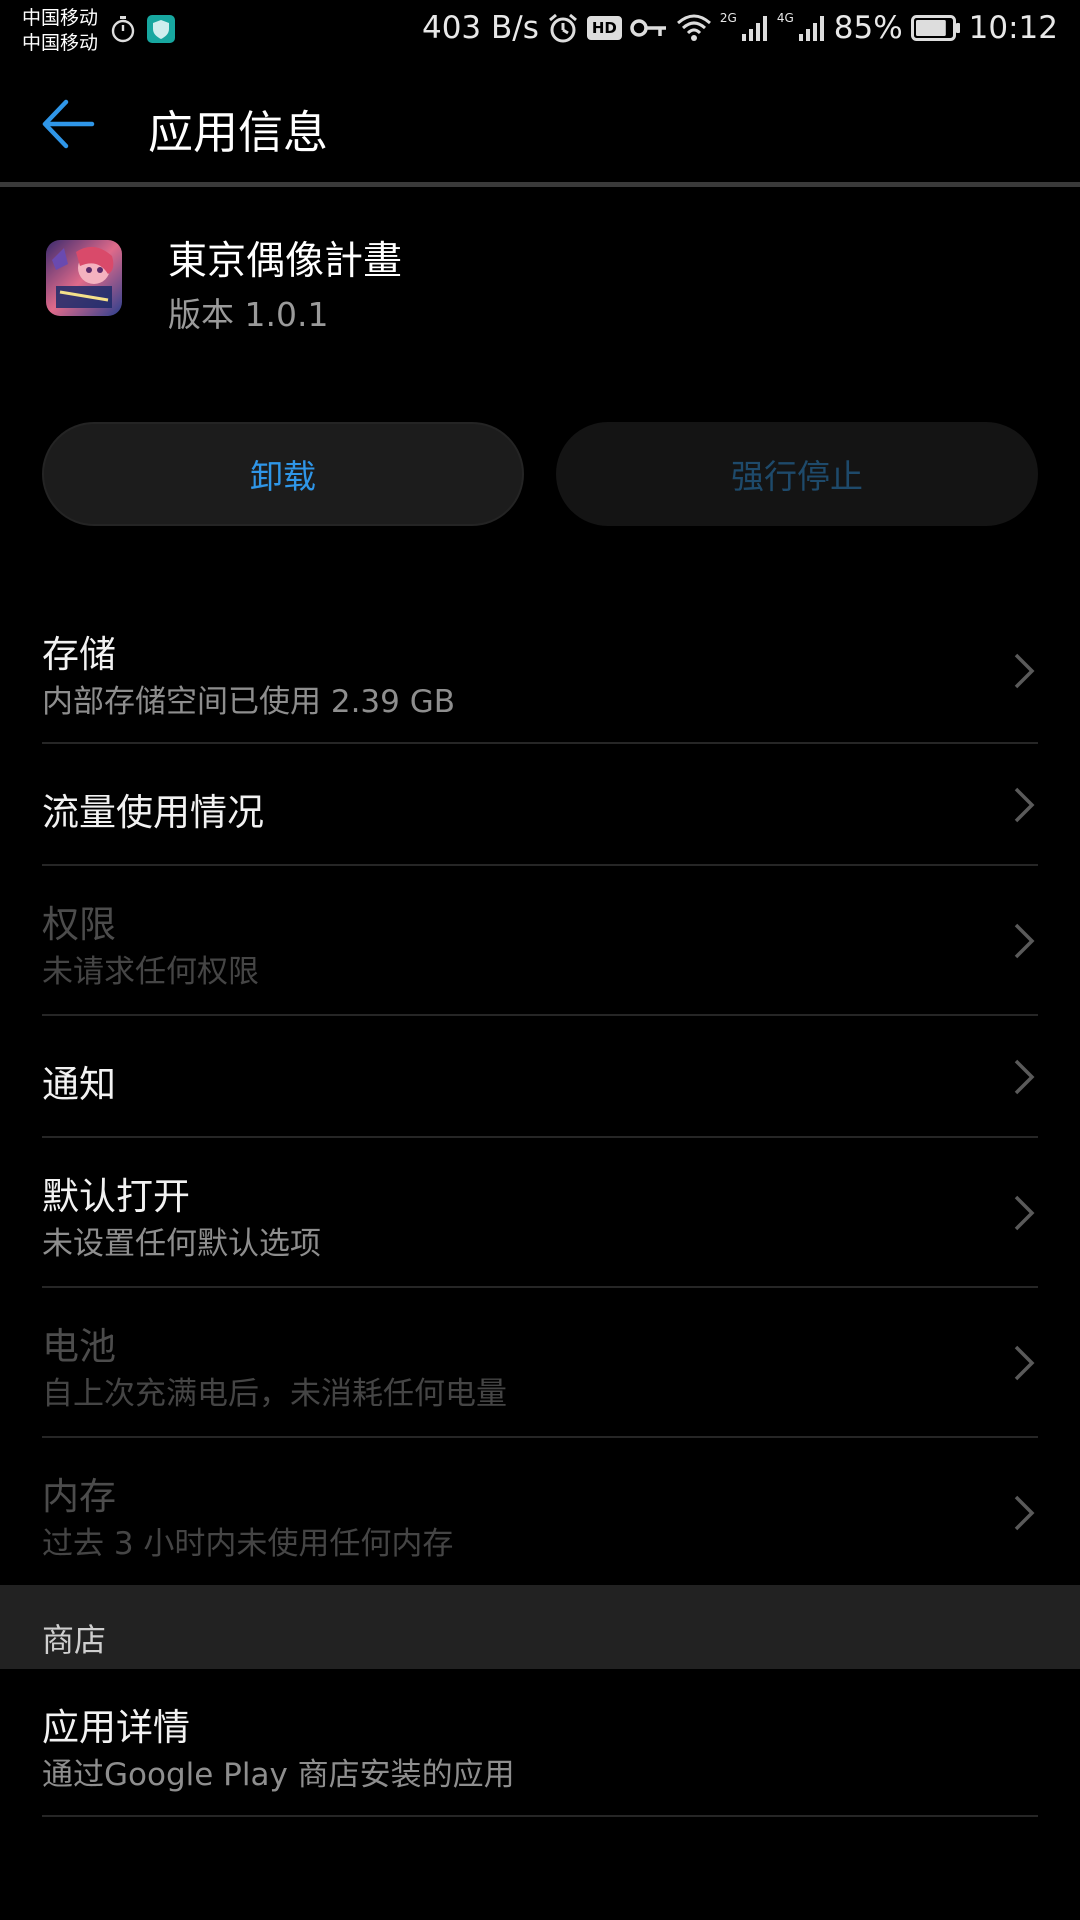 The image size is (1080, 1920). What do you see at coordinates (79, 1084) in the screenshot?
I see `notifications-title: 通知` at bounding box center [79, 1084].